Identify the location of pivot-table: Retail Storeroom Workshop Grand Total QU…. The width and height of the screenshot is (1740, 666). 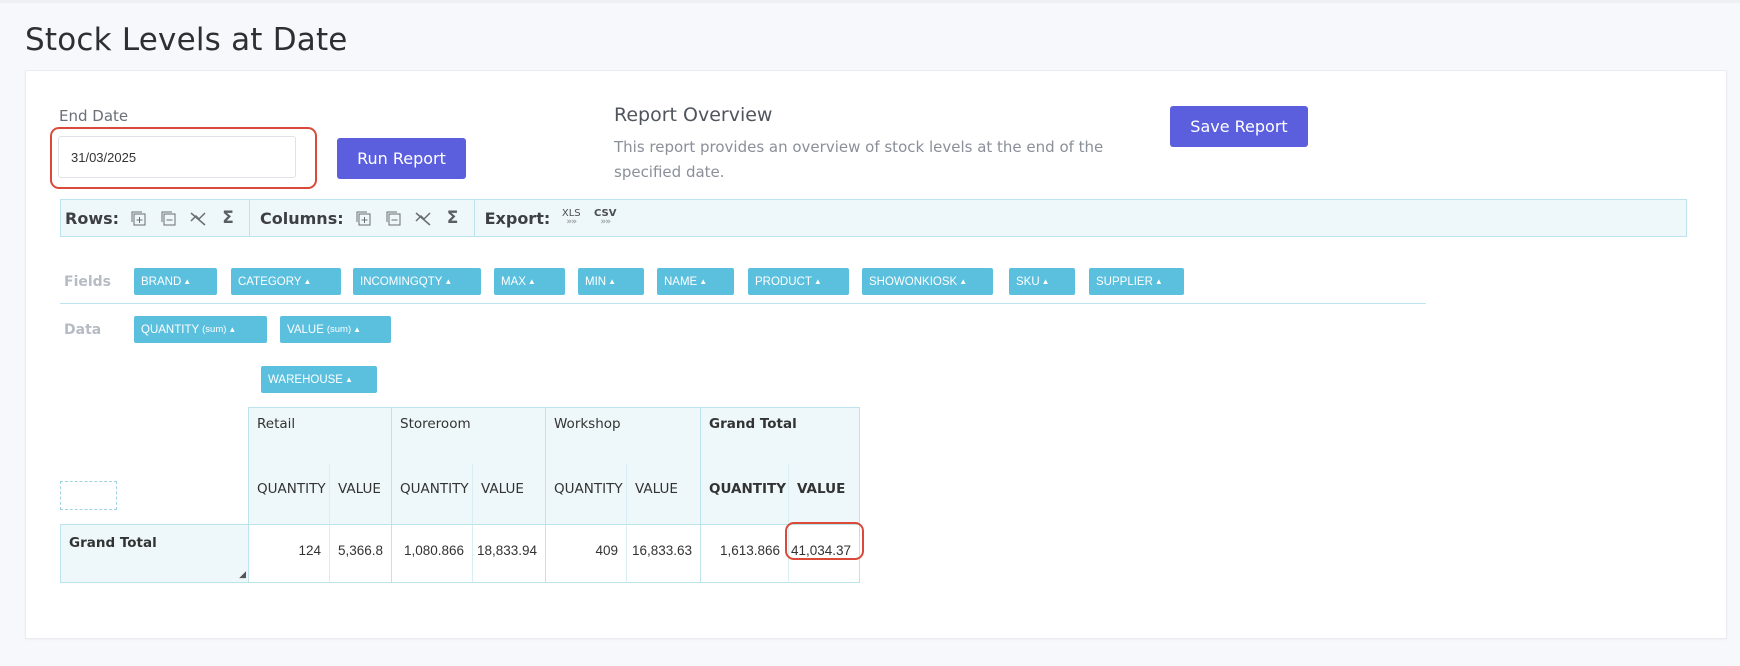
(460, 495).